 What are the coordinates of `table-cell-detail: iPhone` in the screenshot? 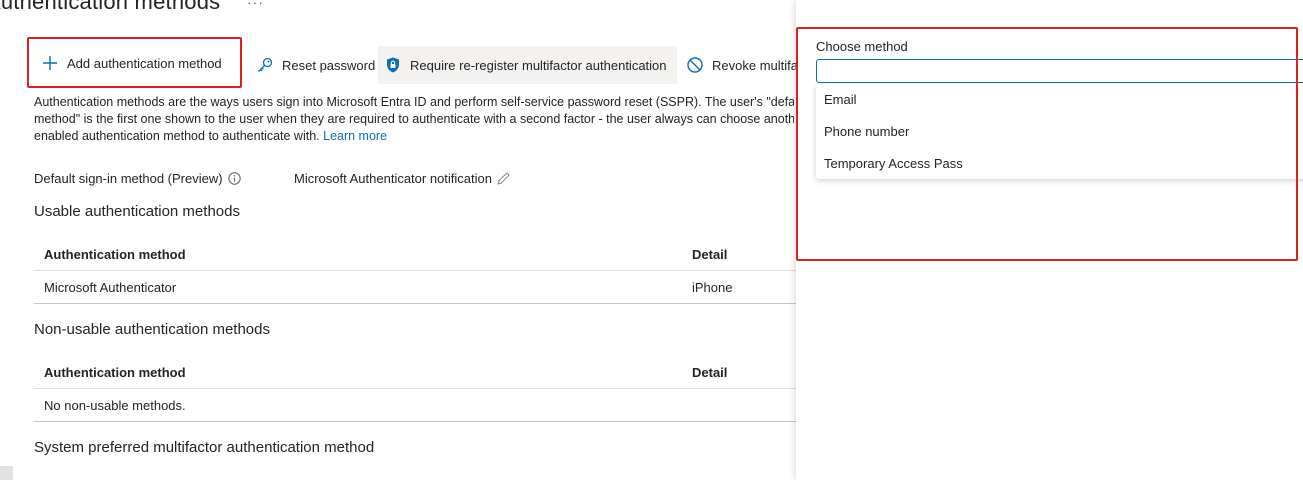 It's located at (712, 287).